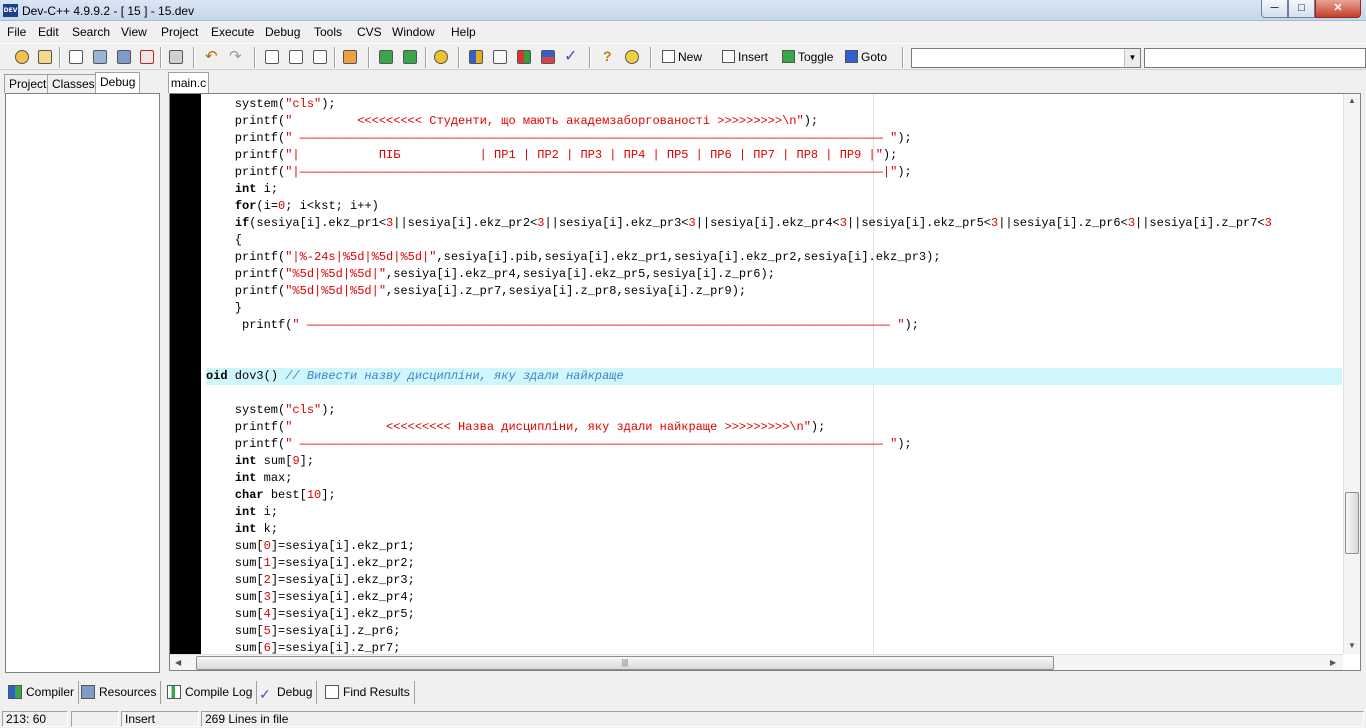 Image resolution: width=1366 pixels, height=728 pixels. I want to click on tab-find-results: Find Results, so click(368, 692).